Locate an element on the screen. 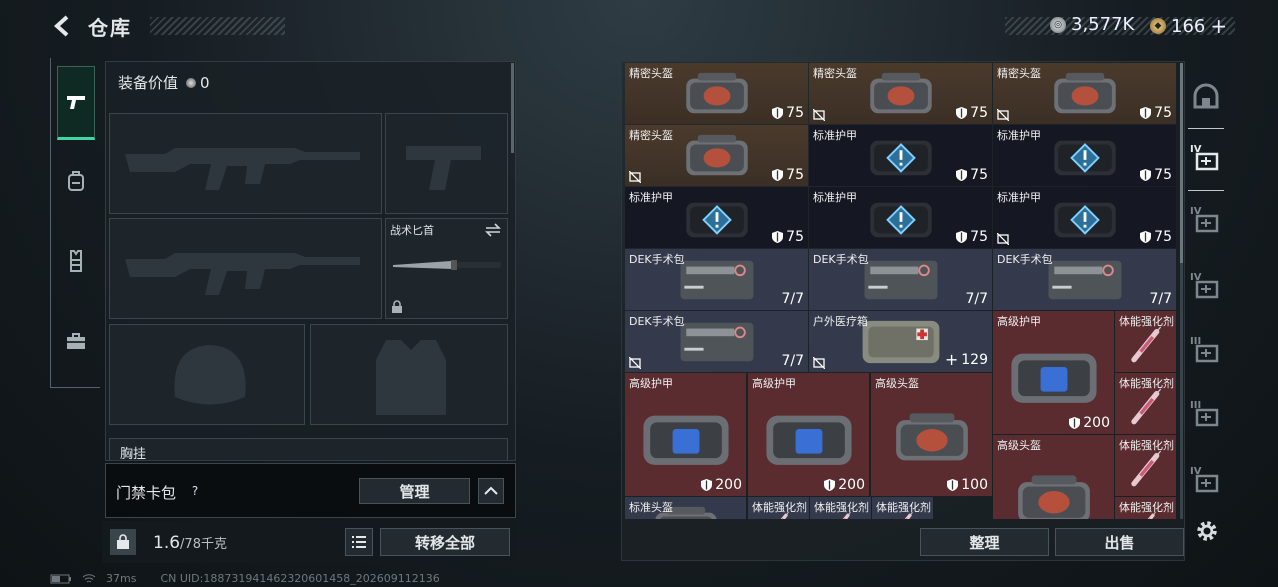  safehouse-icon is located at coordinates (1206, 96).